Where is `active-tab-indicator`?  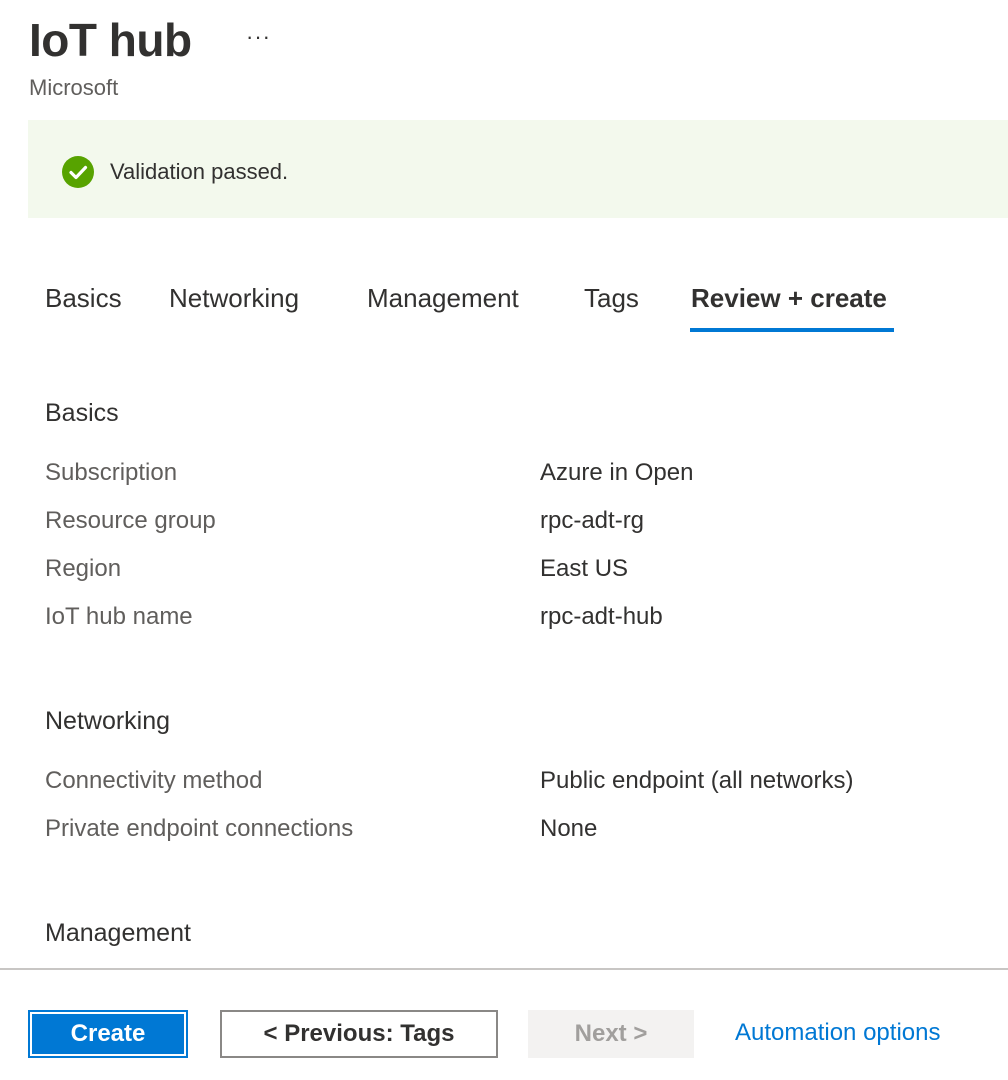 active-tab-indicator is located at coordinates (792, 330).